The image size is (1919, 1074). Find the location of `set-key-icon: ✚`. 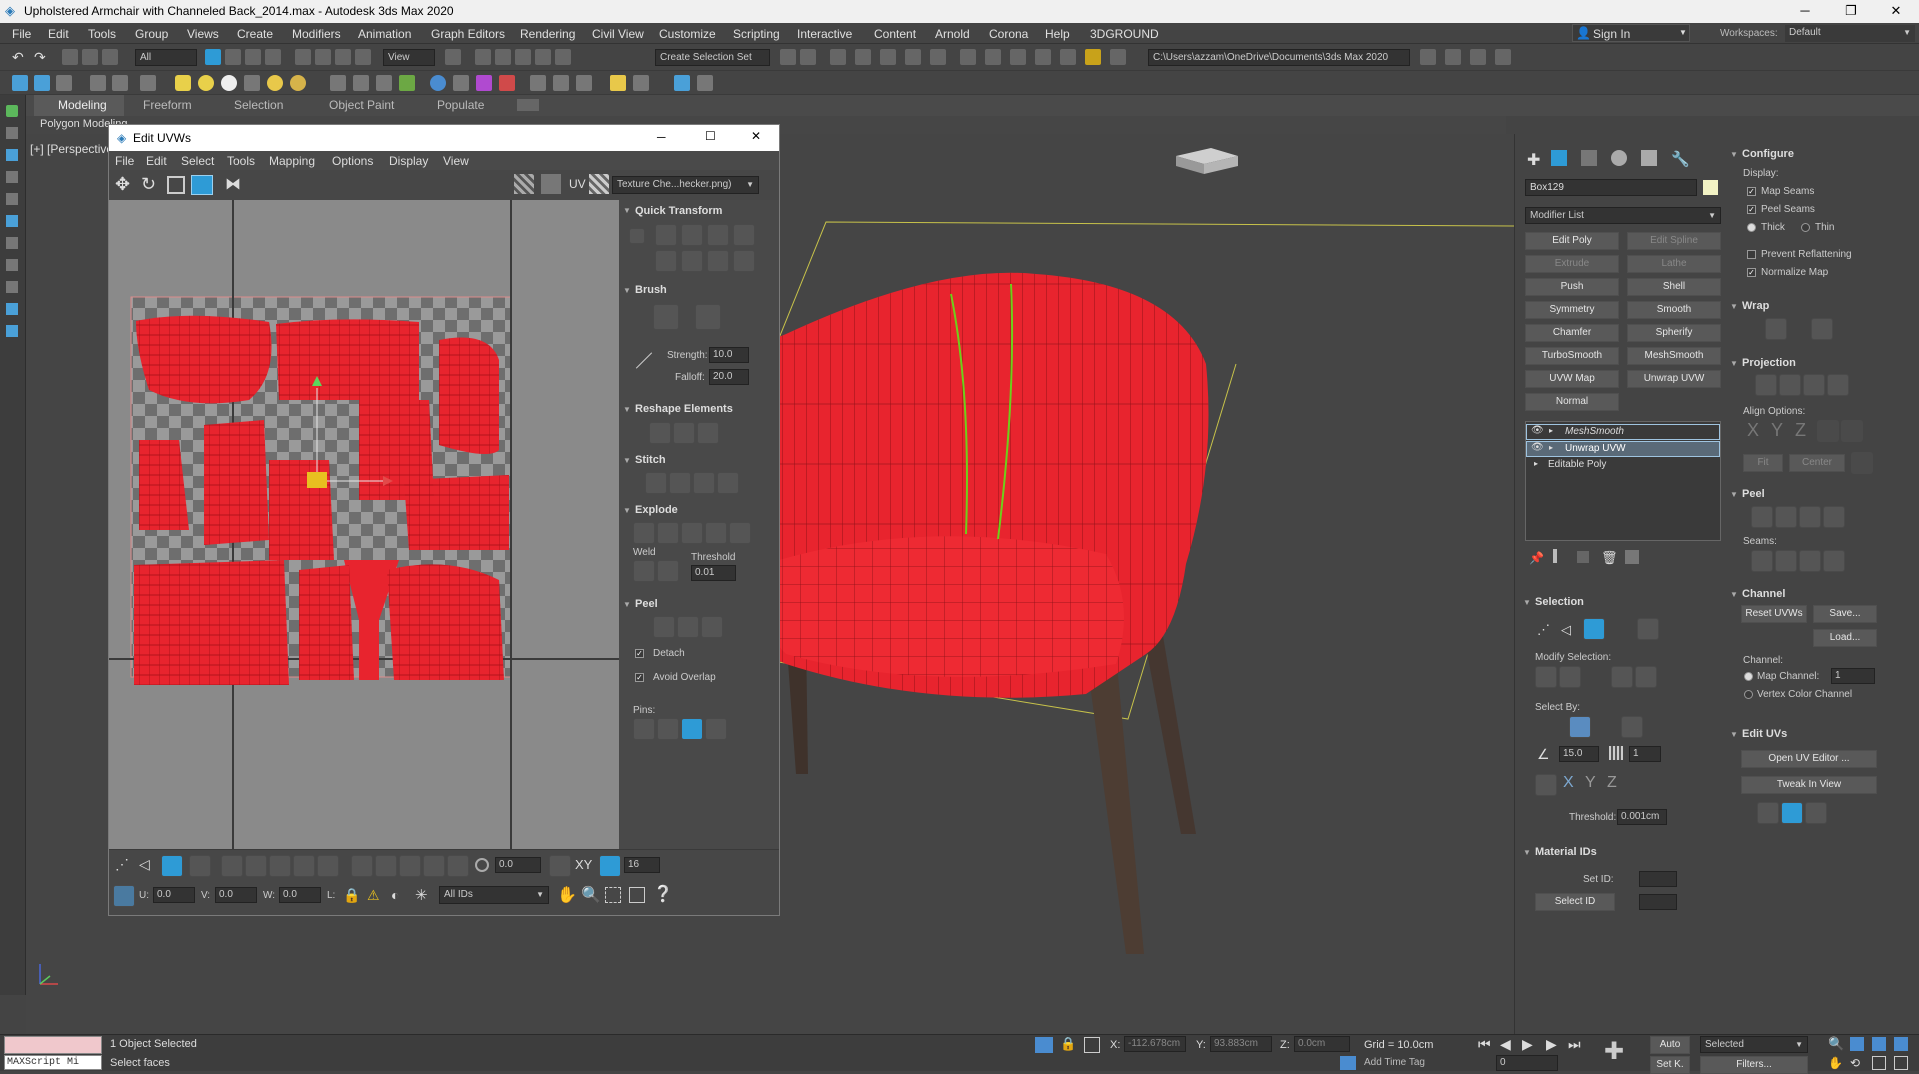

set-key-icon: ✚ is located at coordinates (1614, 1051).